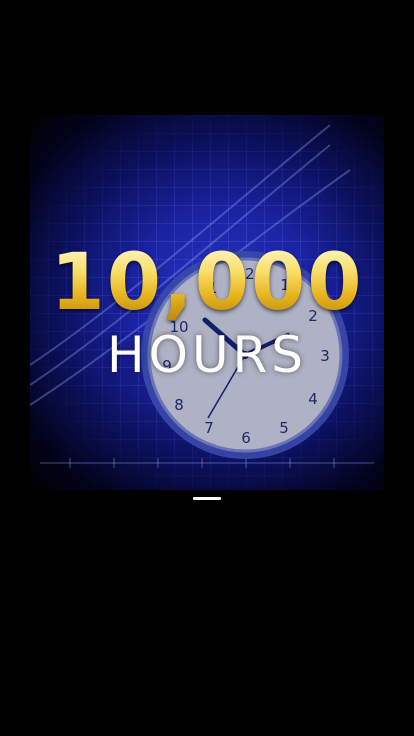  I want to click on clock-numeral-7: 7, so click(209, 428).